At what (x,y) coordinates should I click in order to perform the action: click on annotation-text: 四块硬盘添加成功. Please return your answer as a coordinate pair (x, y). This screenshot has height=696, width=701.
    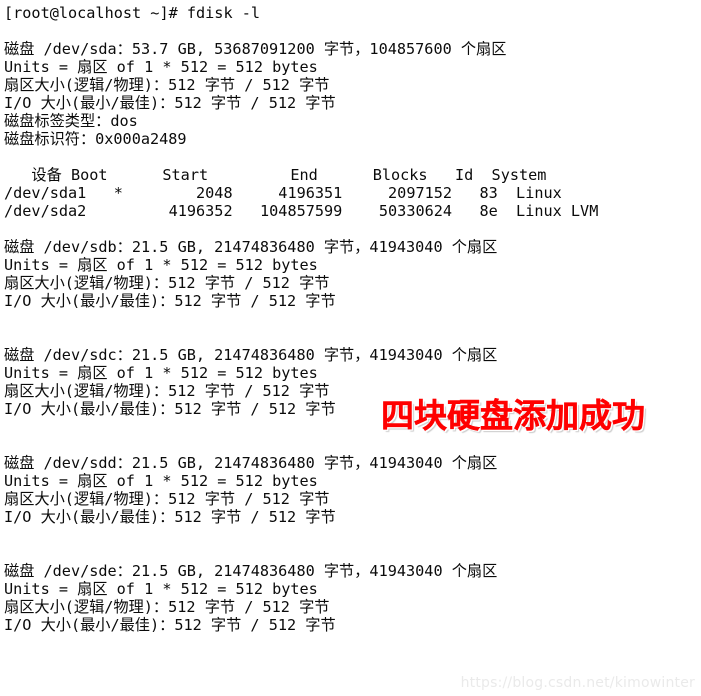
    Looking at the image, I should click on (513, 415).